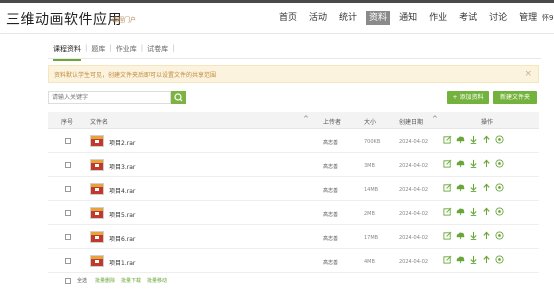 Image resolution: width=554 pixels, height=296 pixels. I want to click on nav-management: 管理, so click(528, 18).